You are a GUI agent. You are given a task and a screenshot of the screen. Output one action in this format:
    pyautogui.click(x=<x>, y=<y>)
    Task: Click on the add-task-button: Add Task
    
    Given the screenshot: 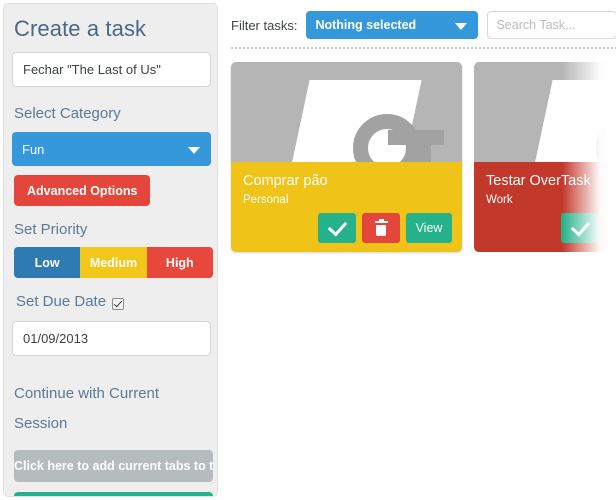 What is the action you would take?
    pyautogui.click(x=113, y=494)
    